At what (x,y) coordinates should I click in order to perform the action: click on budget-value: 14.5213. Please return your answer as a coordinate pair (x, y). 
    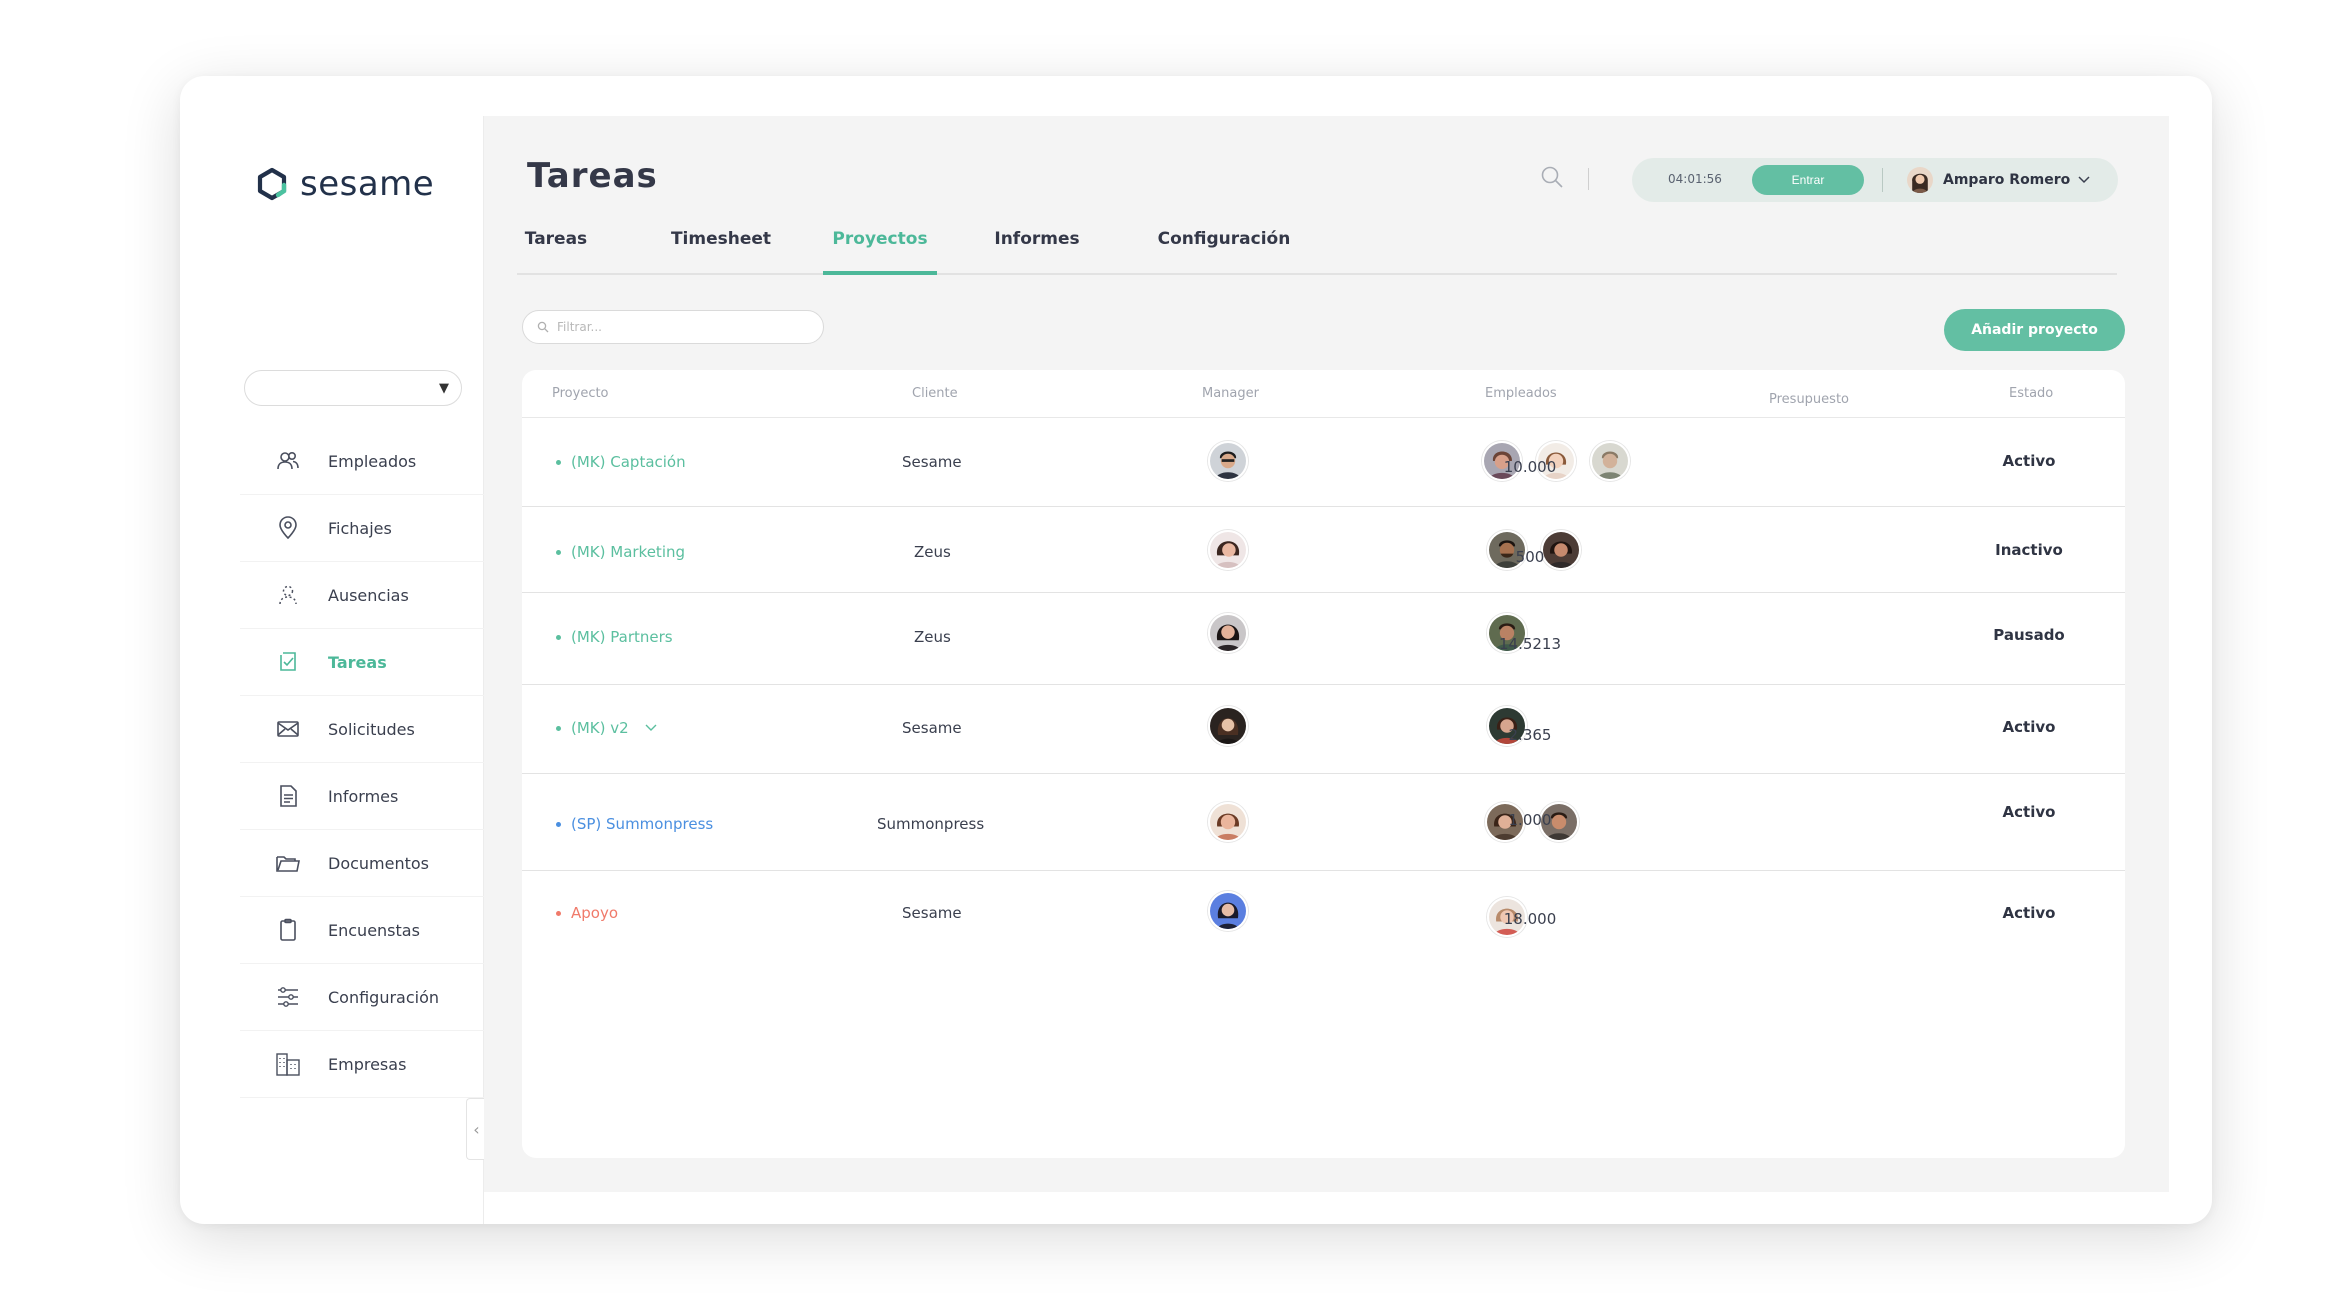
    Looking at the image, I should click on (1530, 644).